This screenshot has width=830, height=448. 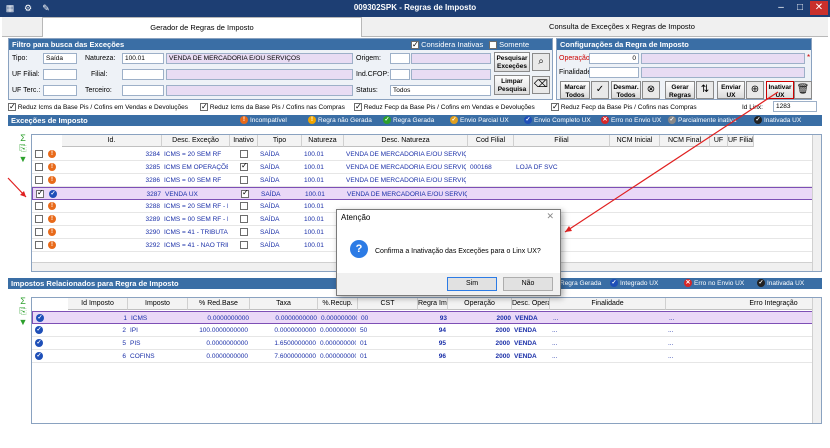 What do you see at coordinates (356, 217) in the screenshot?
I see `dialog-title: Atenção` at bounding box center [356, 217].